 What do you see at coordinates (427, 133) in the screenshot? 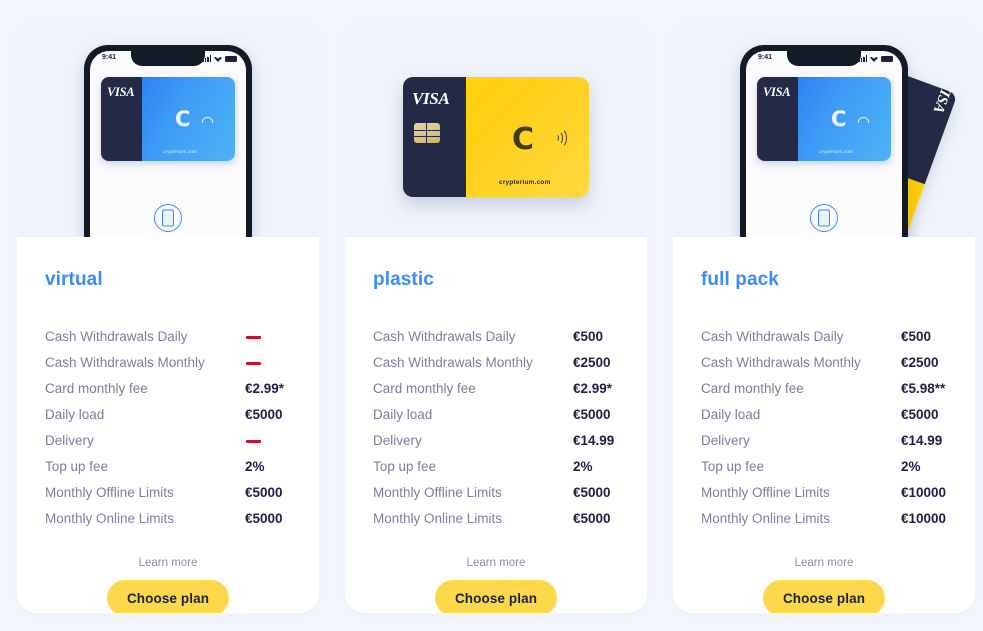
I see `emv-chip-icon` at bounding box center [427, 133].